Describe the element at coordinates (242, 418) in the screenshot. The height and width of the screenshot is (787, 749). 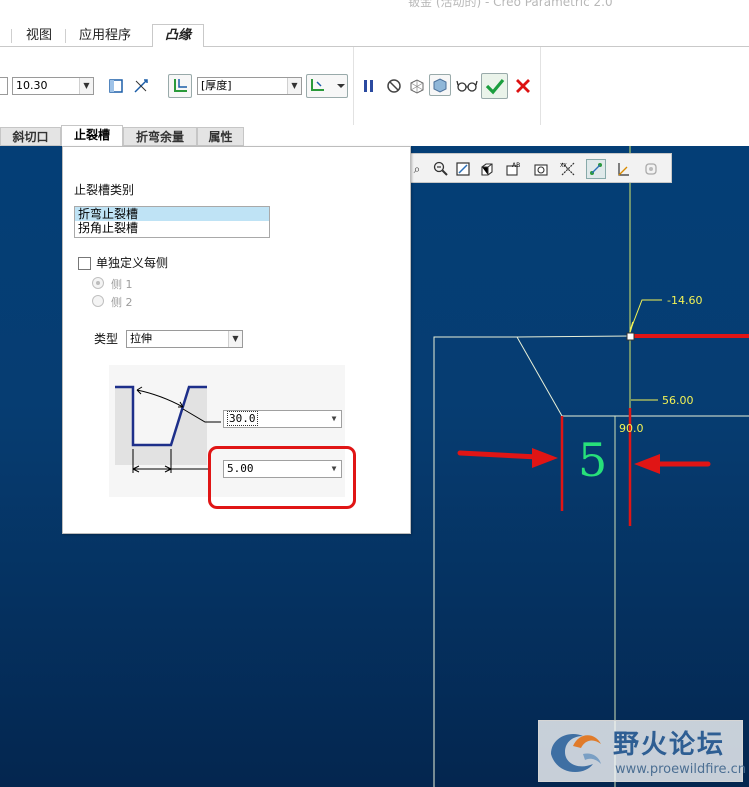
I see `relief-angle-value: 30.0` at that location.